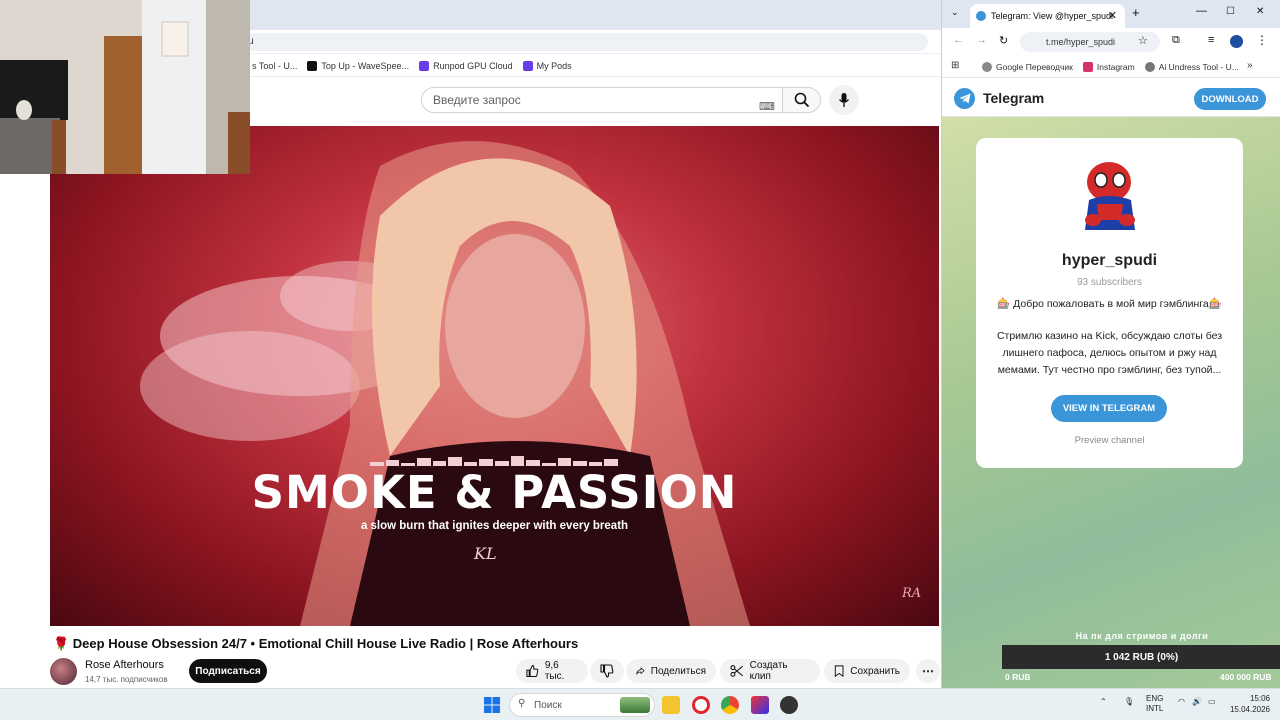  I want to click on chrome-icon, so click(730, 705).